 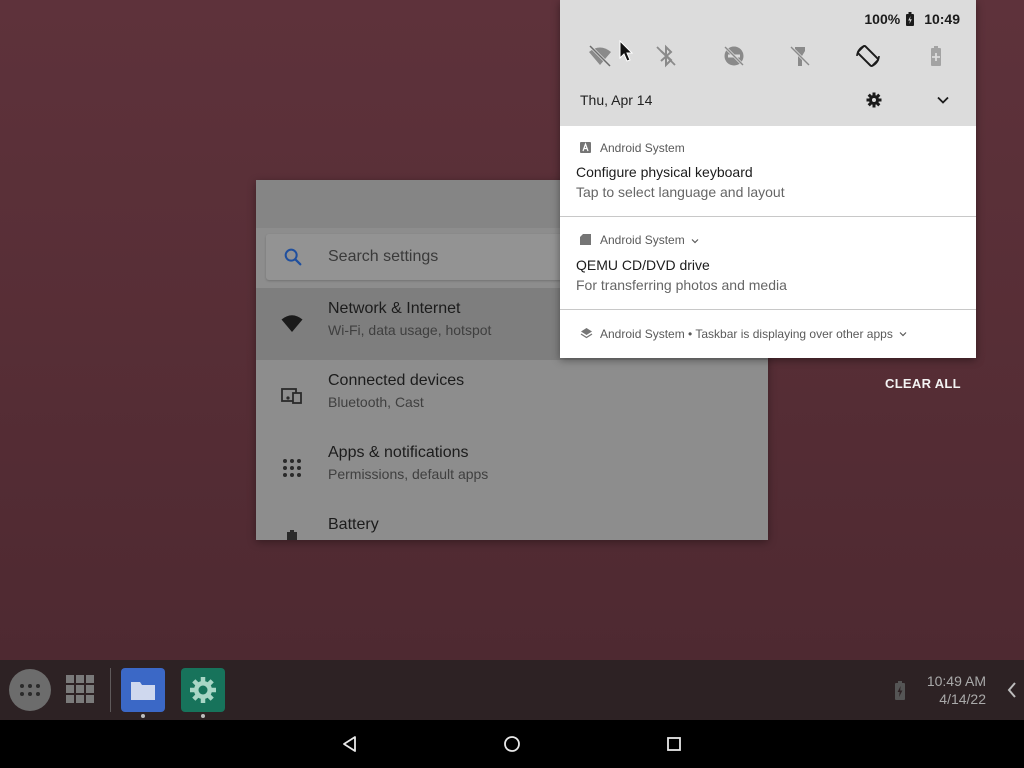 What do you see at coordinates (962, 699) in the screenshot?
I see `clock-date: 4/14/22` at bounding box center [962, 699].